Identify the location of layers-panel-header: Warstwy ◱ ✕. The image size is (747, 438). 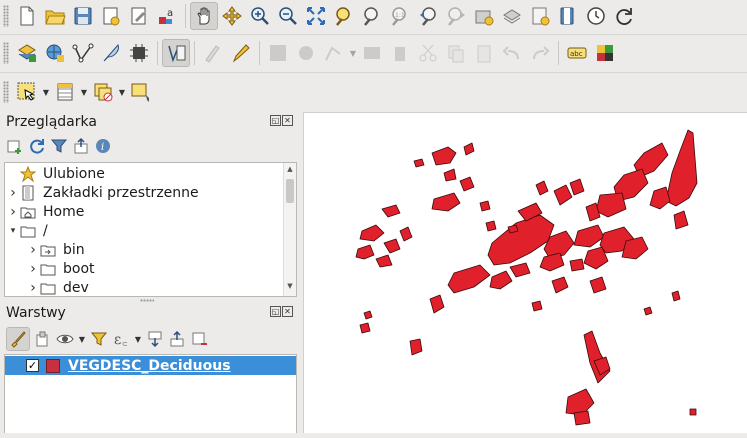
(148, 313).